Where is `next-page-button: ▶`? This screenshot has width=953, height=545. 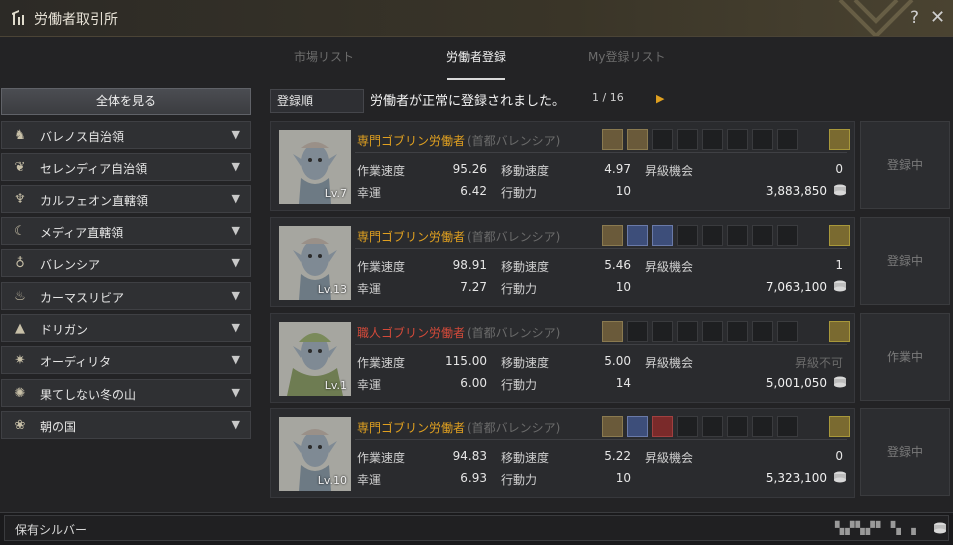
next-page-button: ▶ is located at coordinates (660, 98).